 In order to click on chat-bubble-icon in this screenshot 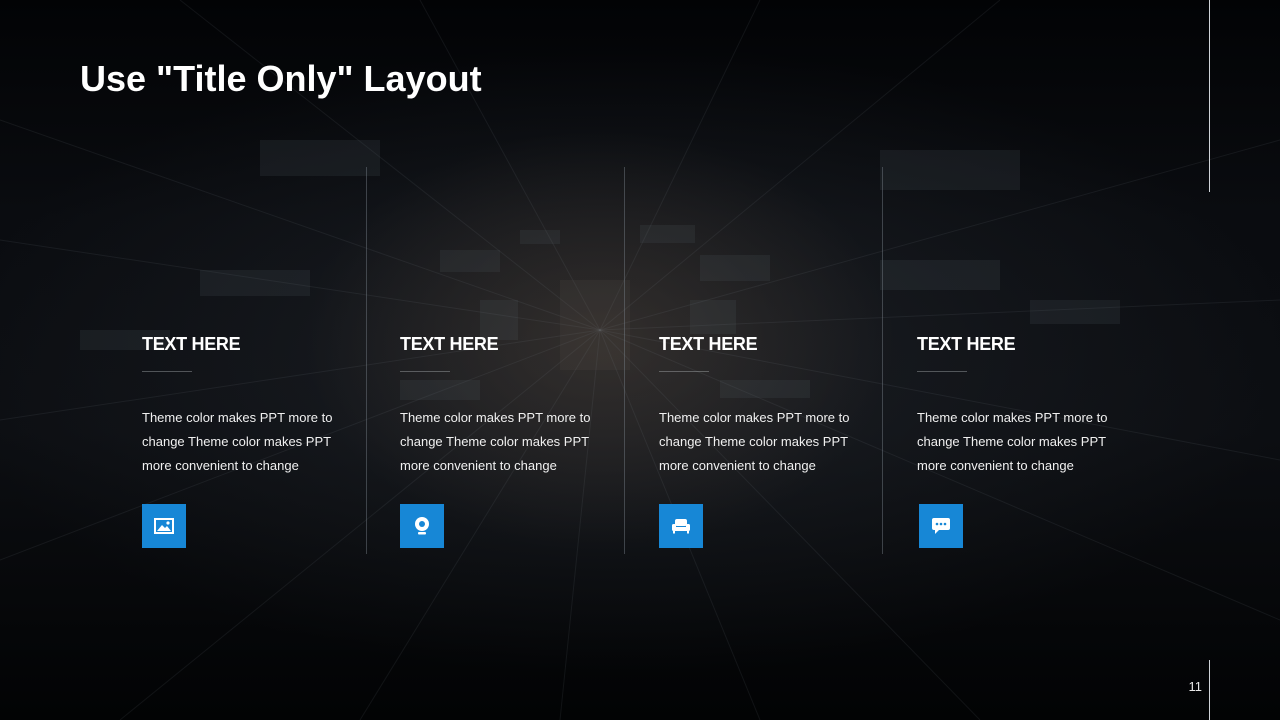, I will do `click(941, 526)`.